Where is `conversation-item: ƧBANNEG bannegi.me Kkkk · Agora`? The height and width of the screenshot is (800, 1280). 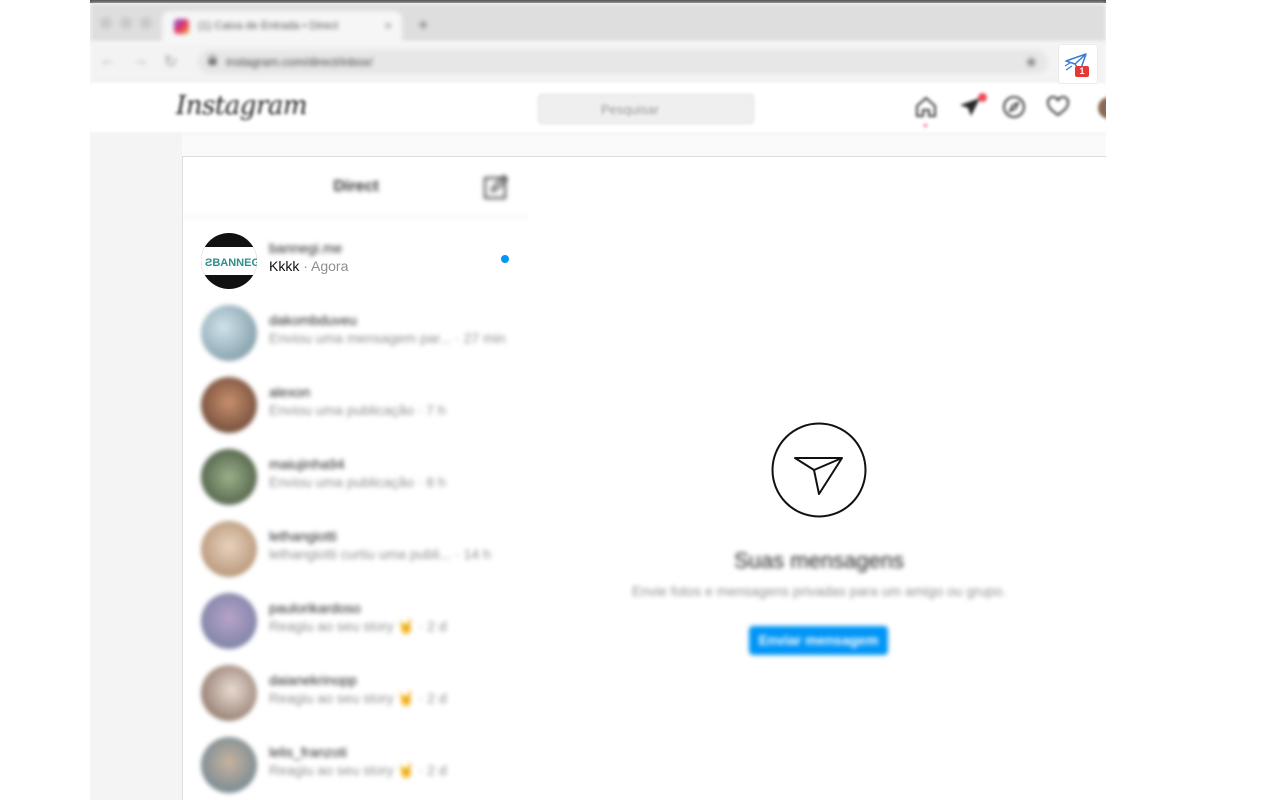 conversation-item: ƧBANNEG bannegi.me Kkkk · Agora is located at coordinates (356, 261).